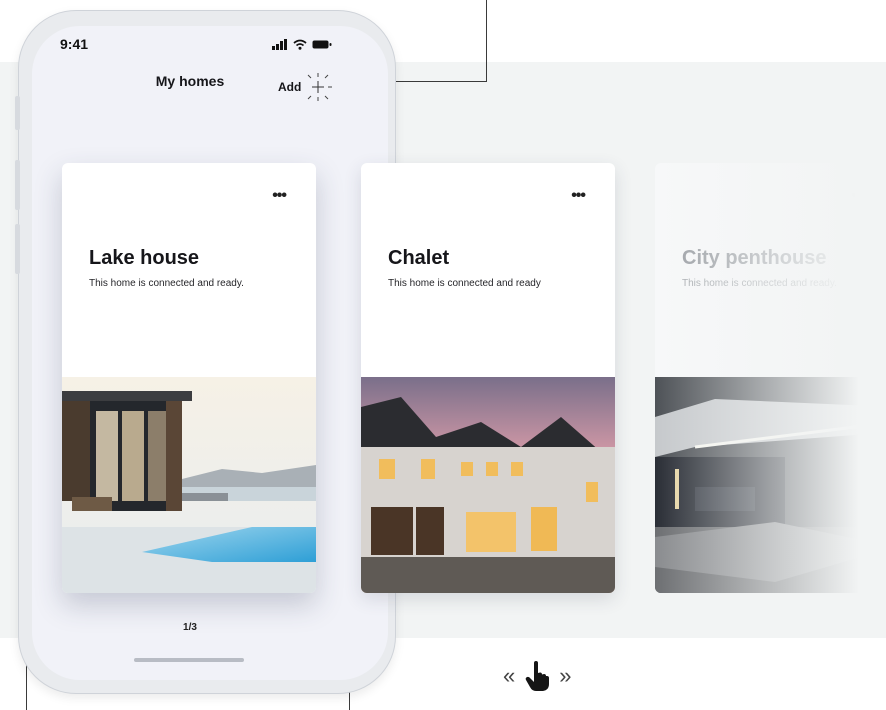 The width and height of the screenshot is (886, 710). I want to click on battery-icon, so click(322, 44).